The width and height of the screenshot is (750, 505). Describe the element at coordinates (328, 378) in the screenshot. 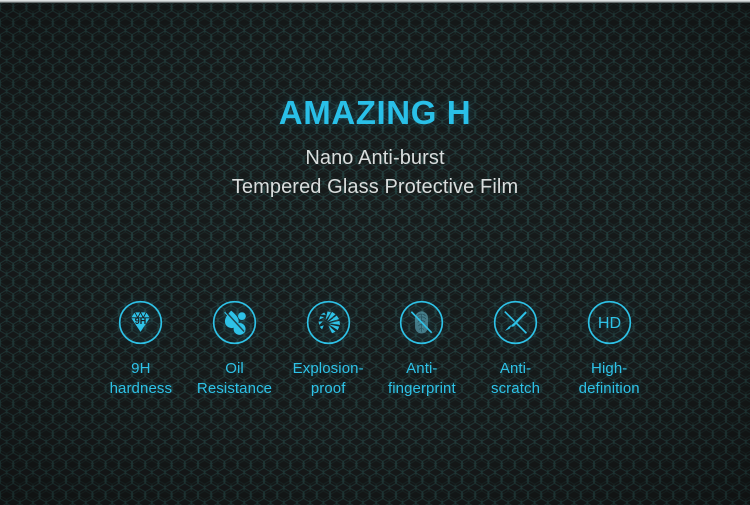

I see `feature-label: Explosion- proof` at that location.